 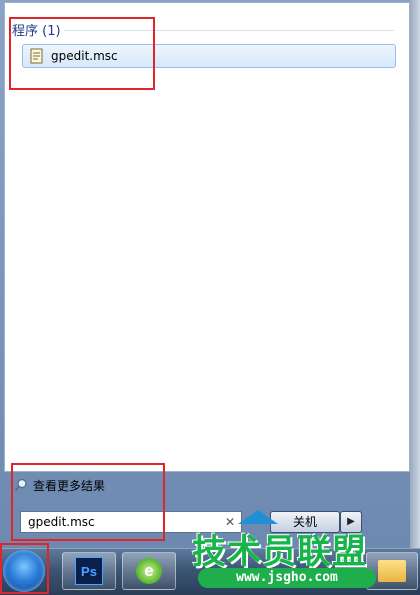 What do you see at coordinates (415, 274) in the screenshot?
I see `desktop-edge` at bounding box center [415, 274].